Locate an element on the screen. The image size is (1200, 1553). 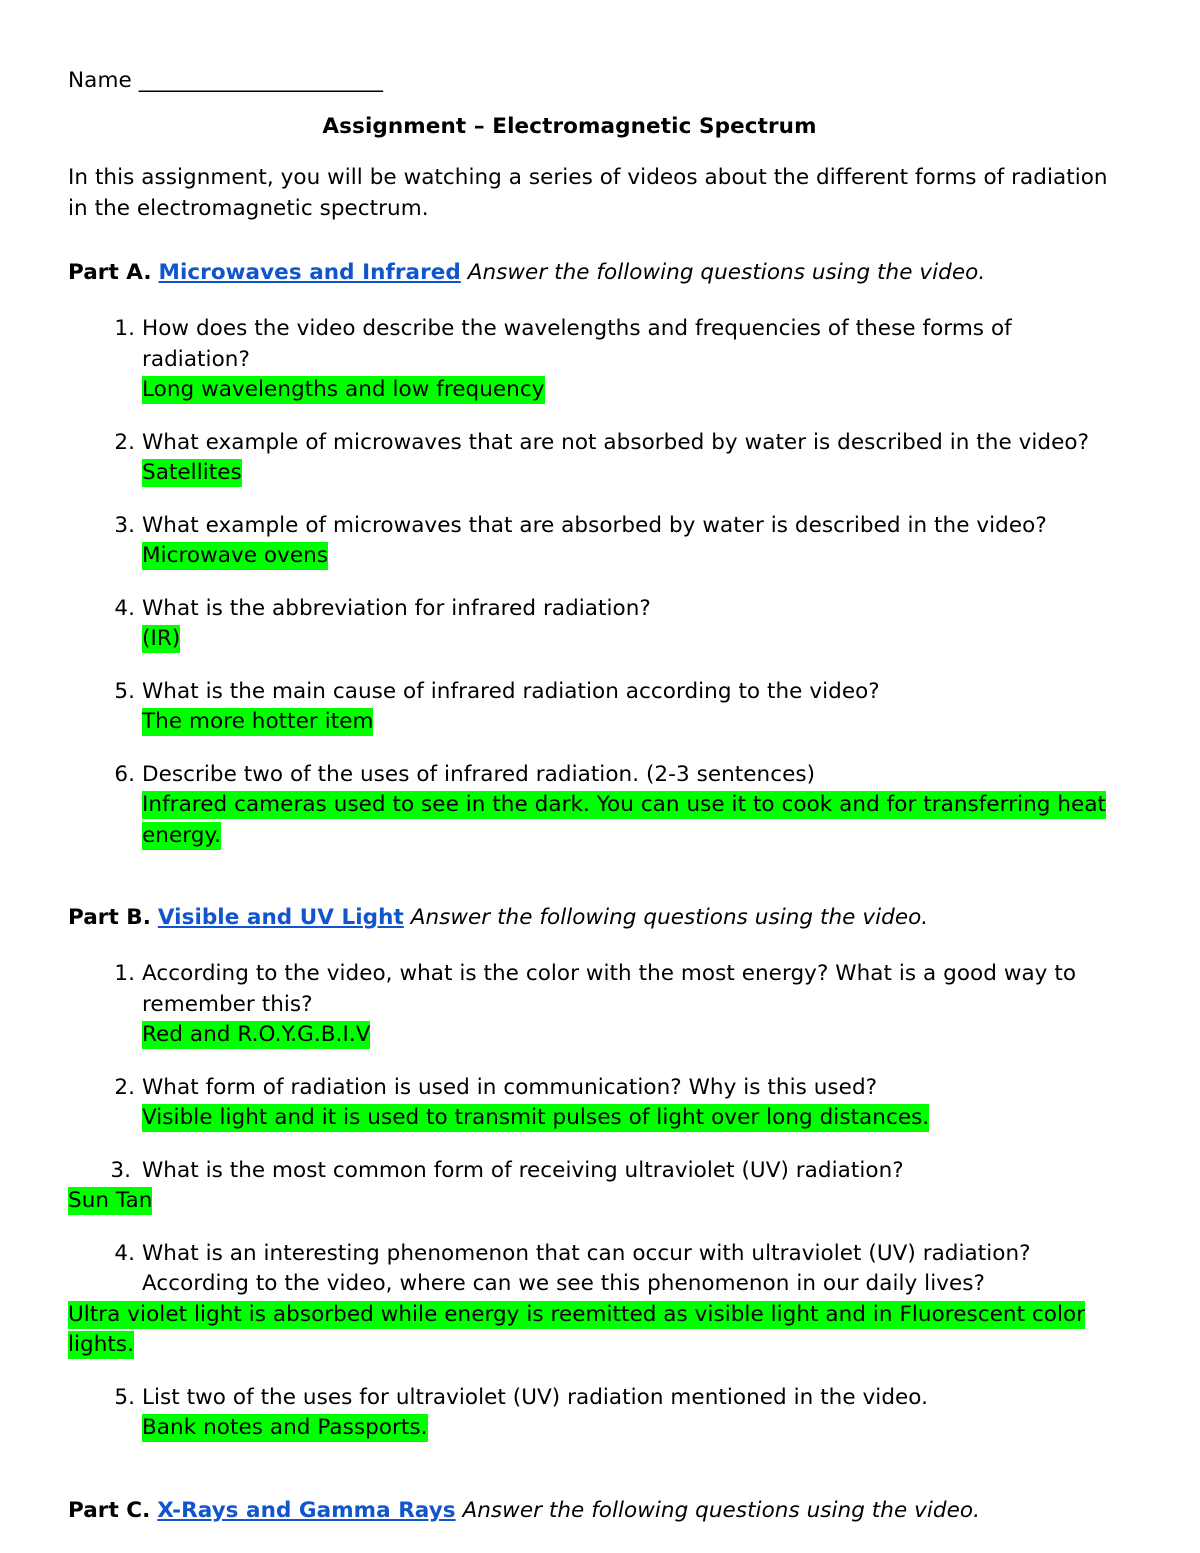
part-label-b: Part B. is located at coordinates (109, 917).